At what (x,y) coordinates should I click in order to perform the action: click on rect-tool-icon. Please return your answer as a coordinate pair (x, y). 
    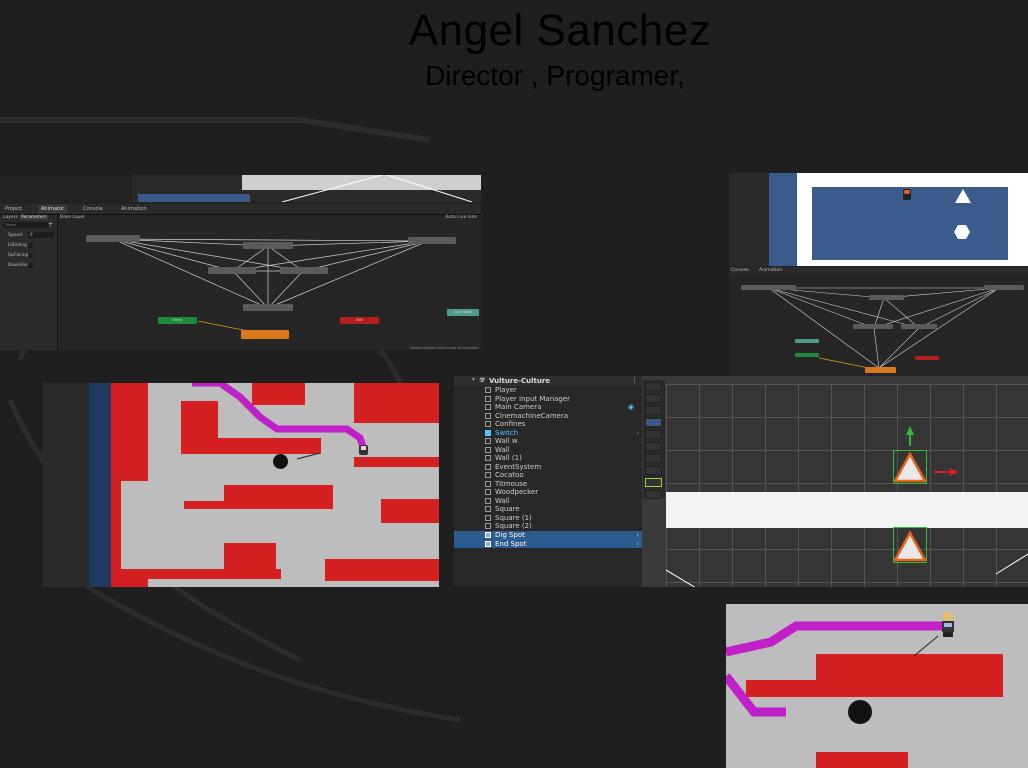
    Looking at the image, I should click on (653, 458).